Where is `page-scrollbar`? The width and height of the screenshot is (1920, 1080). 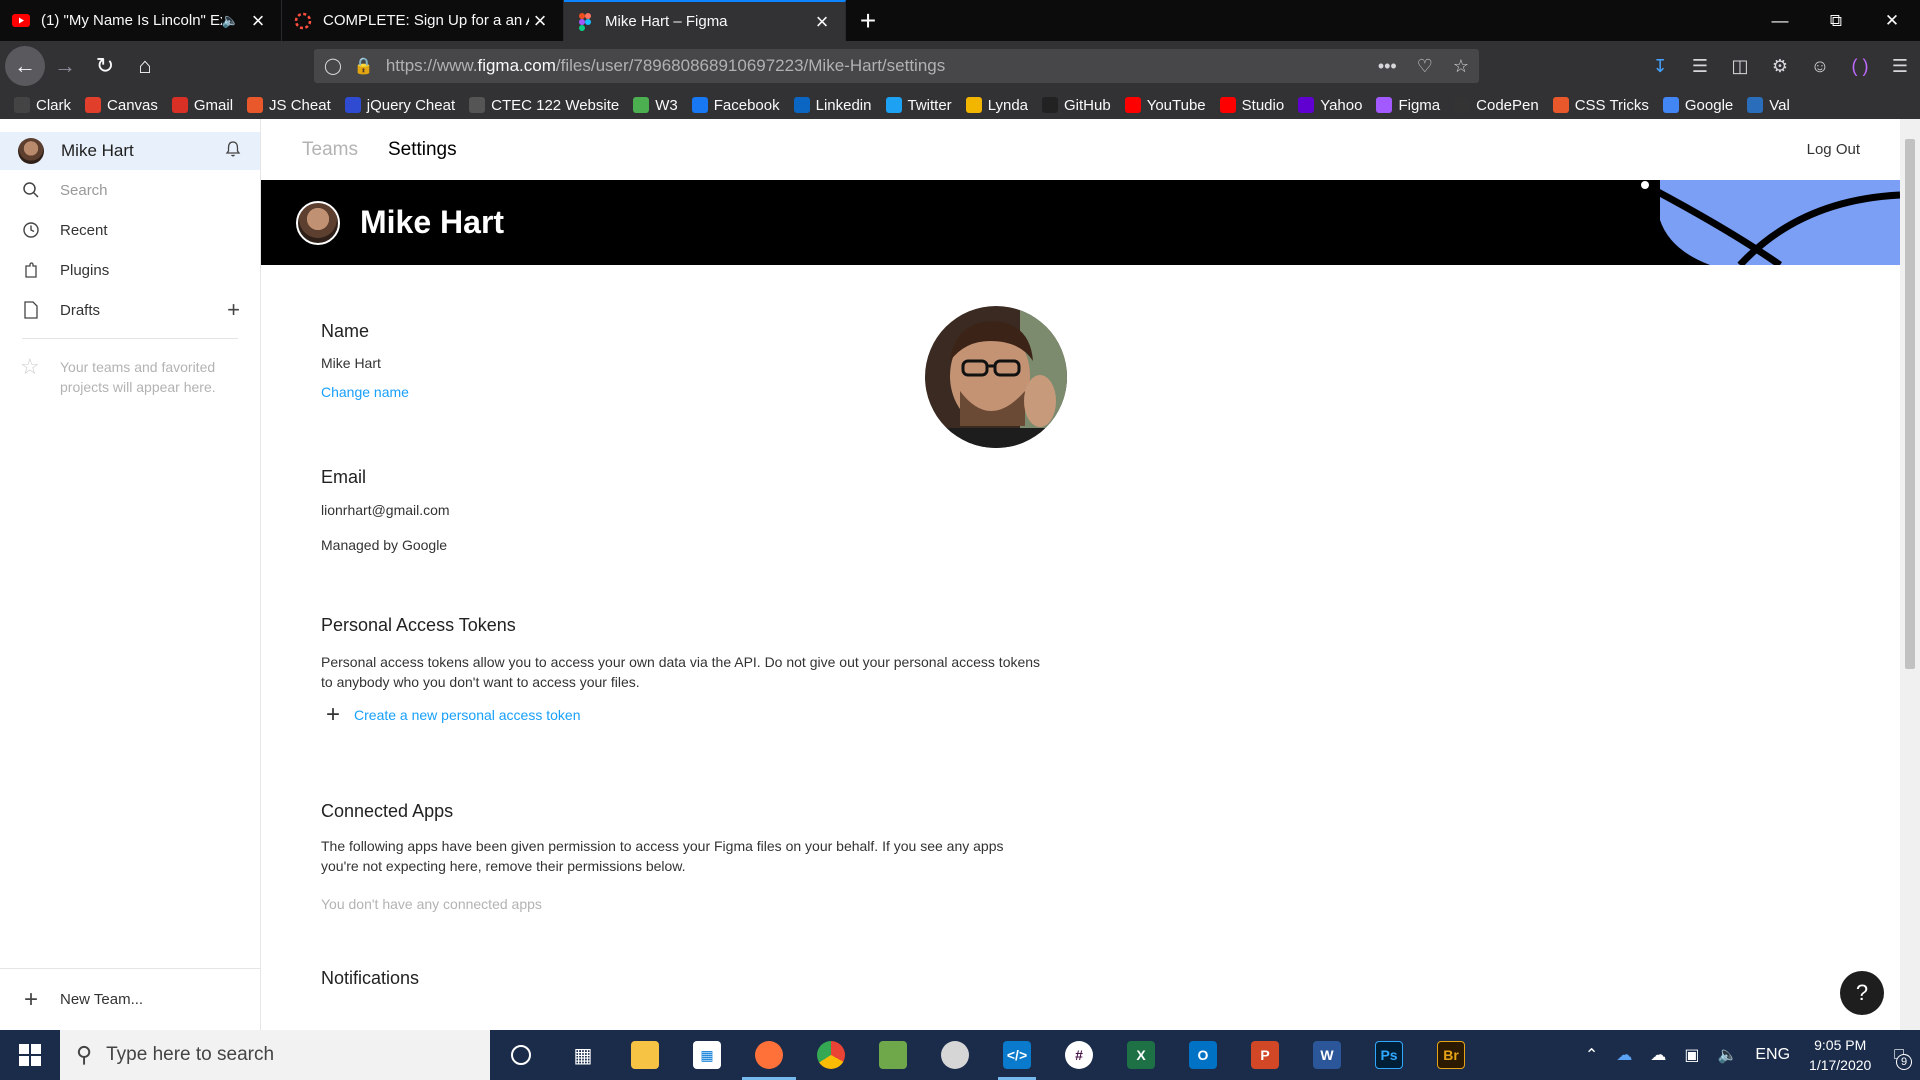 page-scrollbar is located at coordinates (1910, 574).